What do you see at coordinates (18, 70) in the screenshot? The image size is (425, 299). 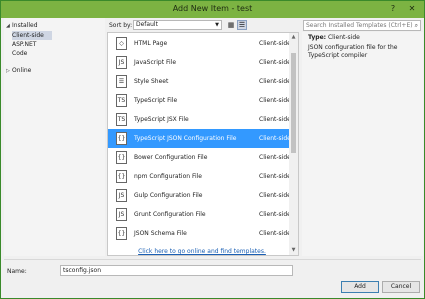 I see `tree-node-online: ▷ Online` at bounding box center [18, 70].